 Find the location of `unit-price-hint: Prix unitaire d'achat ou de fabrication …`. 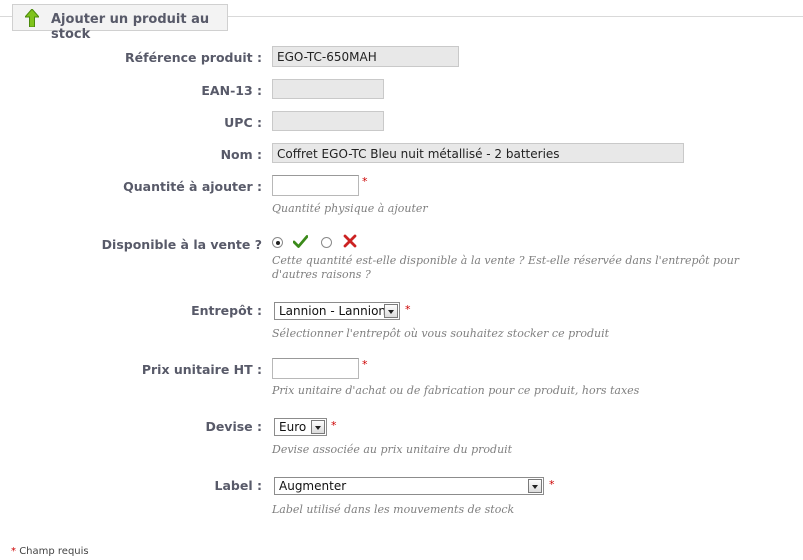

unit-price-hint: Prix unitaire d'achat ou de fabrication … is located at coordinates (456, 390).